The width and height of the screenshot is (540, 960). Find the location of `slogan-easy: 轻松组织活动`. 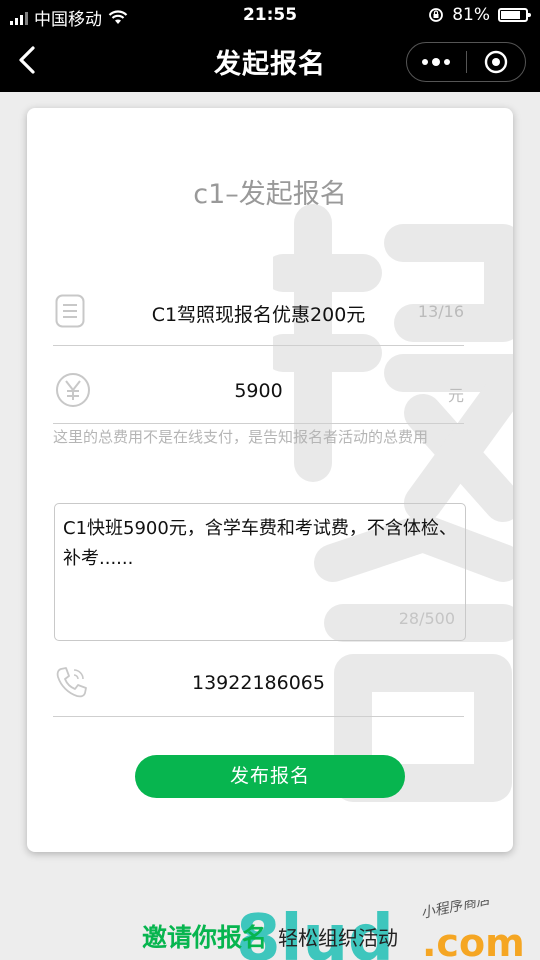

slogan-easy: 轻松组织活动 is located at coordinates (338, 938).